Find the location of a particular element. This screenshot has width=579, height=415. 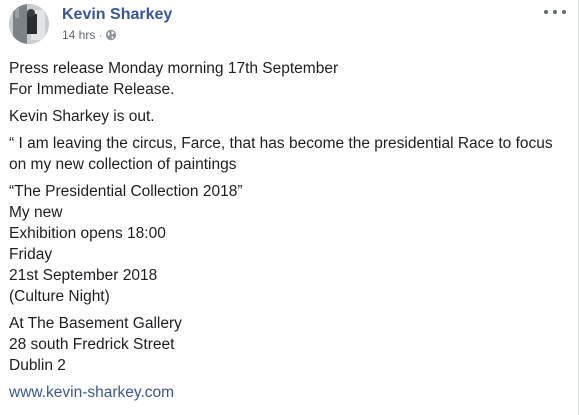

more-options-icon is located at coordinates (555, 12).